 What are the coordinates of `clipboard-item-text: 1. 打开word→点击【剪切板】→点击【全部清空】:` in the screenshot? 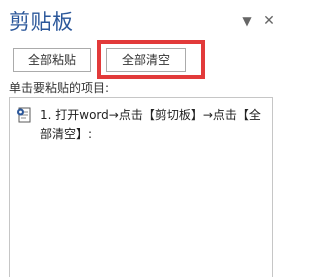 It's located at (150, 124).